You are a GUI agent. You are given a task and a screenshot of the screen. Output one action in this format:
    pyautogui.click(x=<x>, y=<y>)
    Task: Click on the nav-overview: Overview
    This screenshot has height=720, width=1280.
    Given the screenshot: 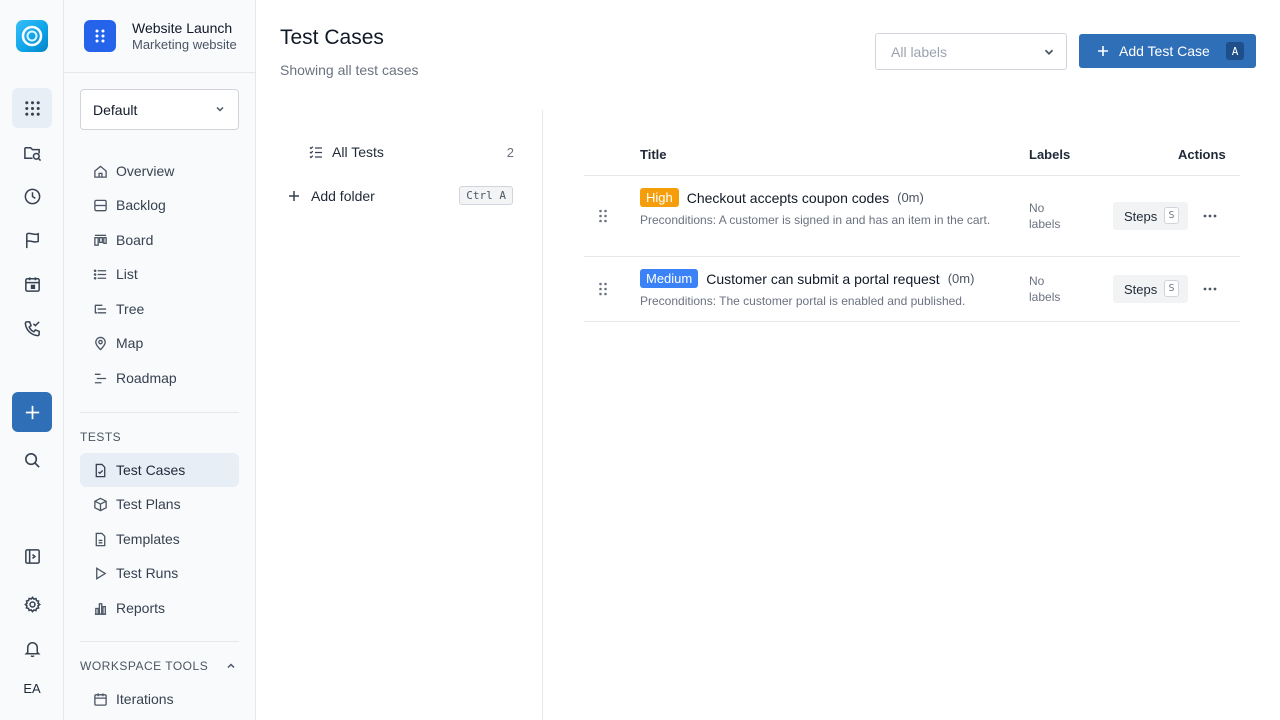 What is the action you would take?
    pyautogui.click(x=159, y=171)
    